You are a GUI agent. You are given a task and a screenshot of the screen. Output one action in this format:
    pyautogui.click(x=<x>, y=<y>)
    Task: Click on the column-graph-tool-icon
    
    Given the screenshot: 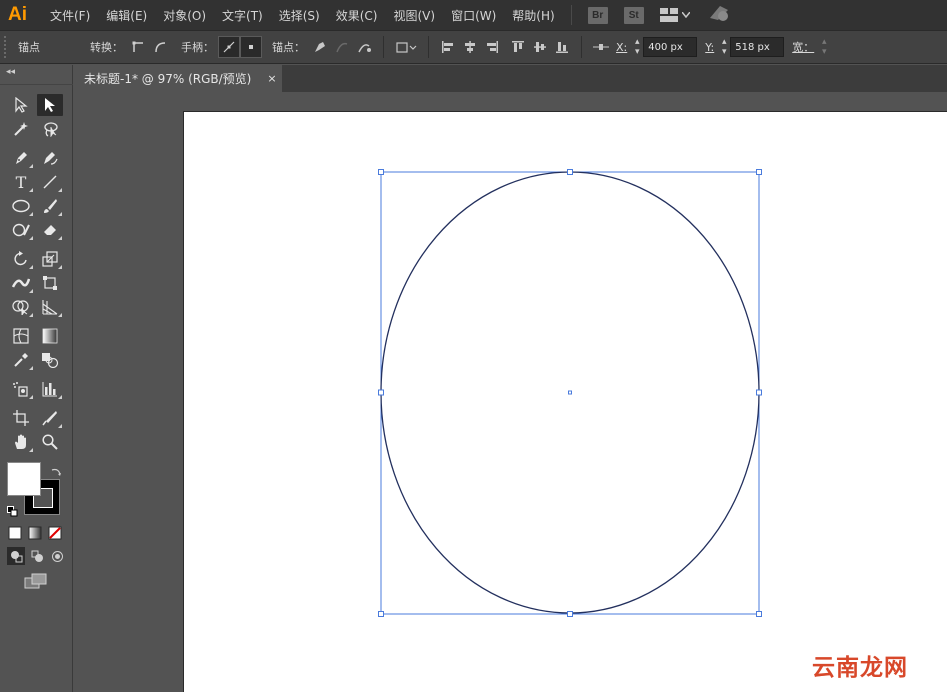 What is the action you would take?
    pyautogui.click(x=50, y=389)
    